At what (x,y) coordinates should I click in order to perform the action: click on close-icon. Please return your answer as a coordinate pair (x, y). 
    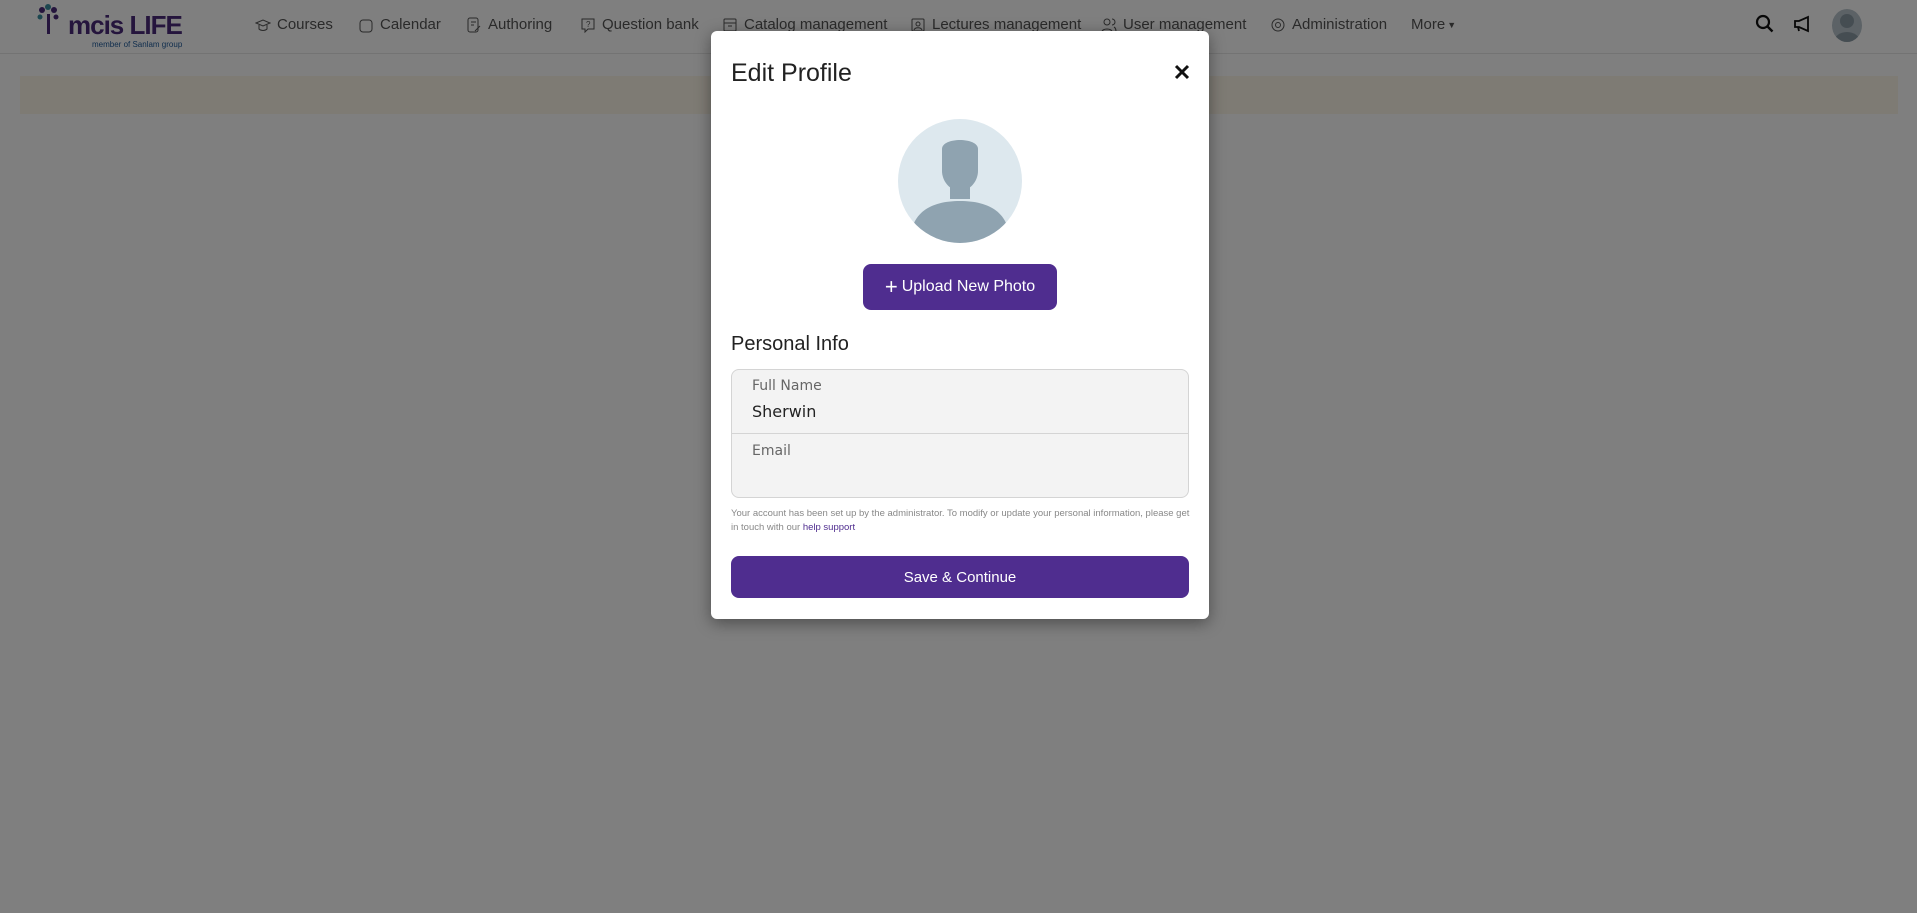
    Looking at the image, I should click on (1182, 72).